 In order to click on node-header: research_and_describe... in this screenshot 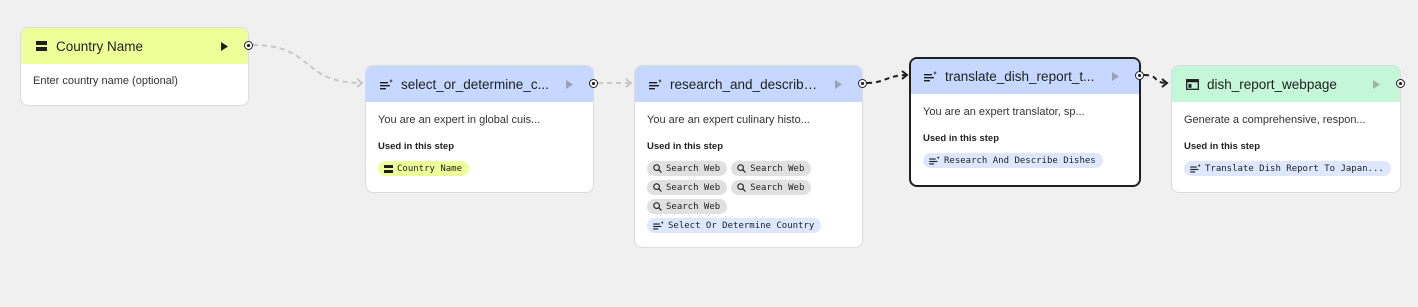, I will do `click(748, 84)`.